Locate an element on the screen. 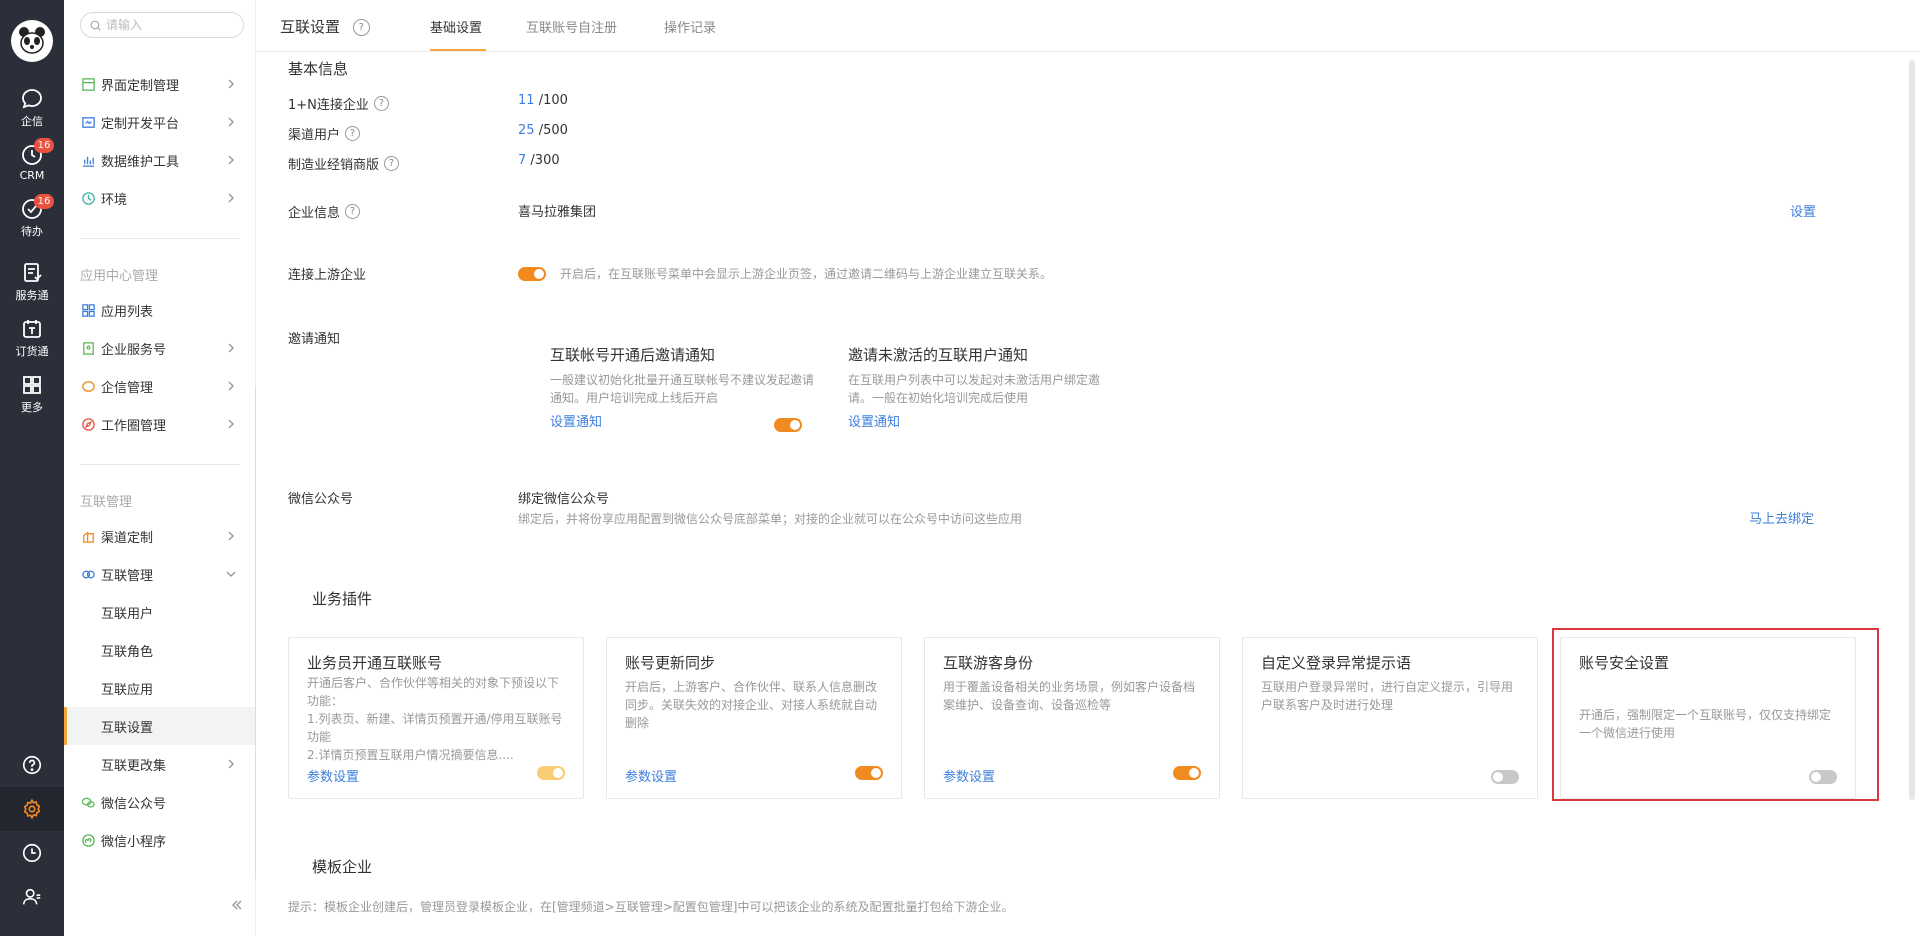 This screenshot has height=936, width=1920. icon-rail: 企信 CRM 16 待办 16 服务通 订货通 更多 is located at coordinates (32, 468).